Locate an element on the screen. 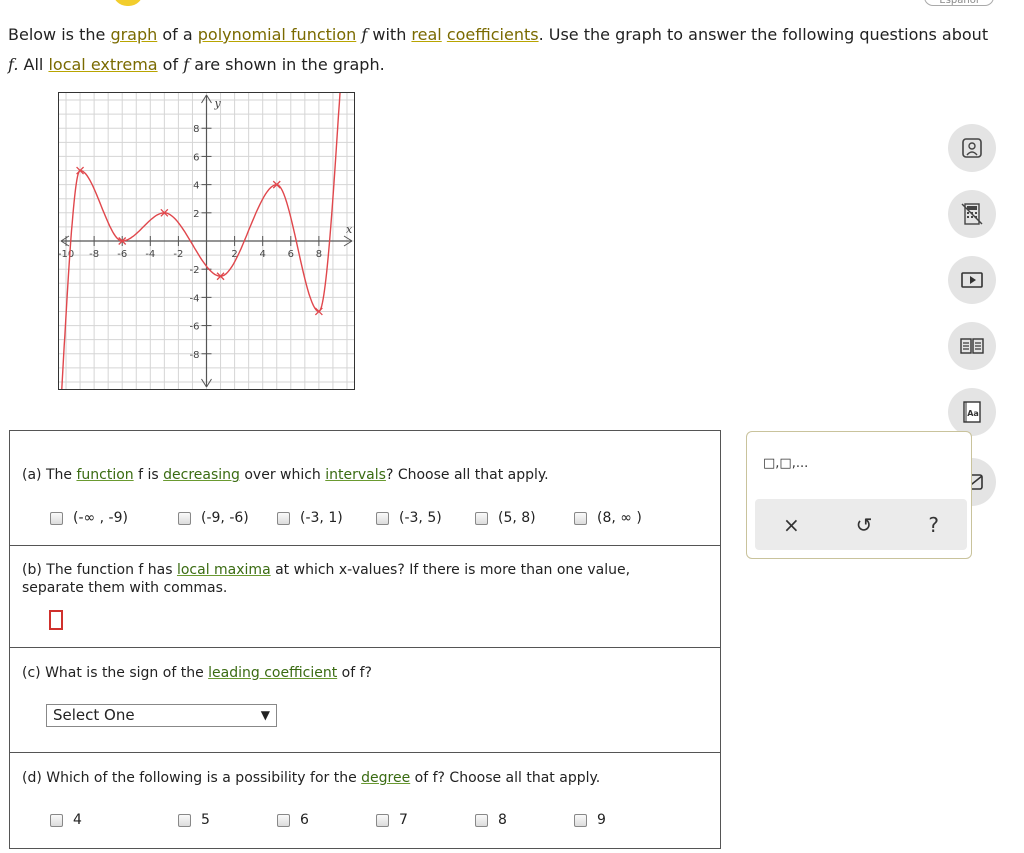  option-label: 9 is located at coordinates (601, 820).